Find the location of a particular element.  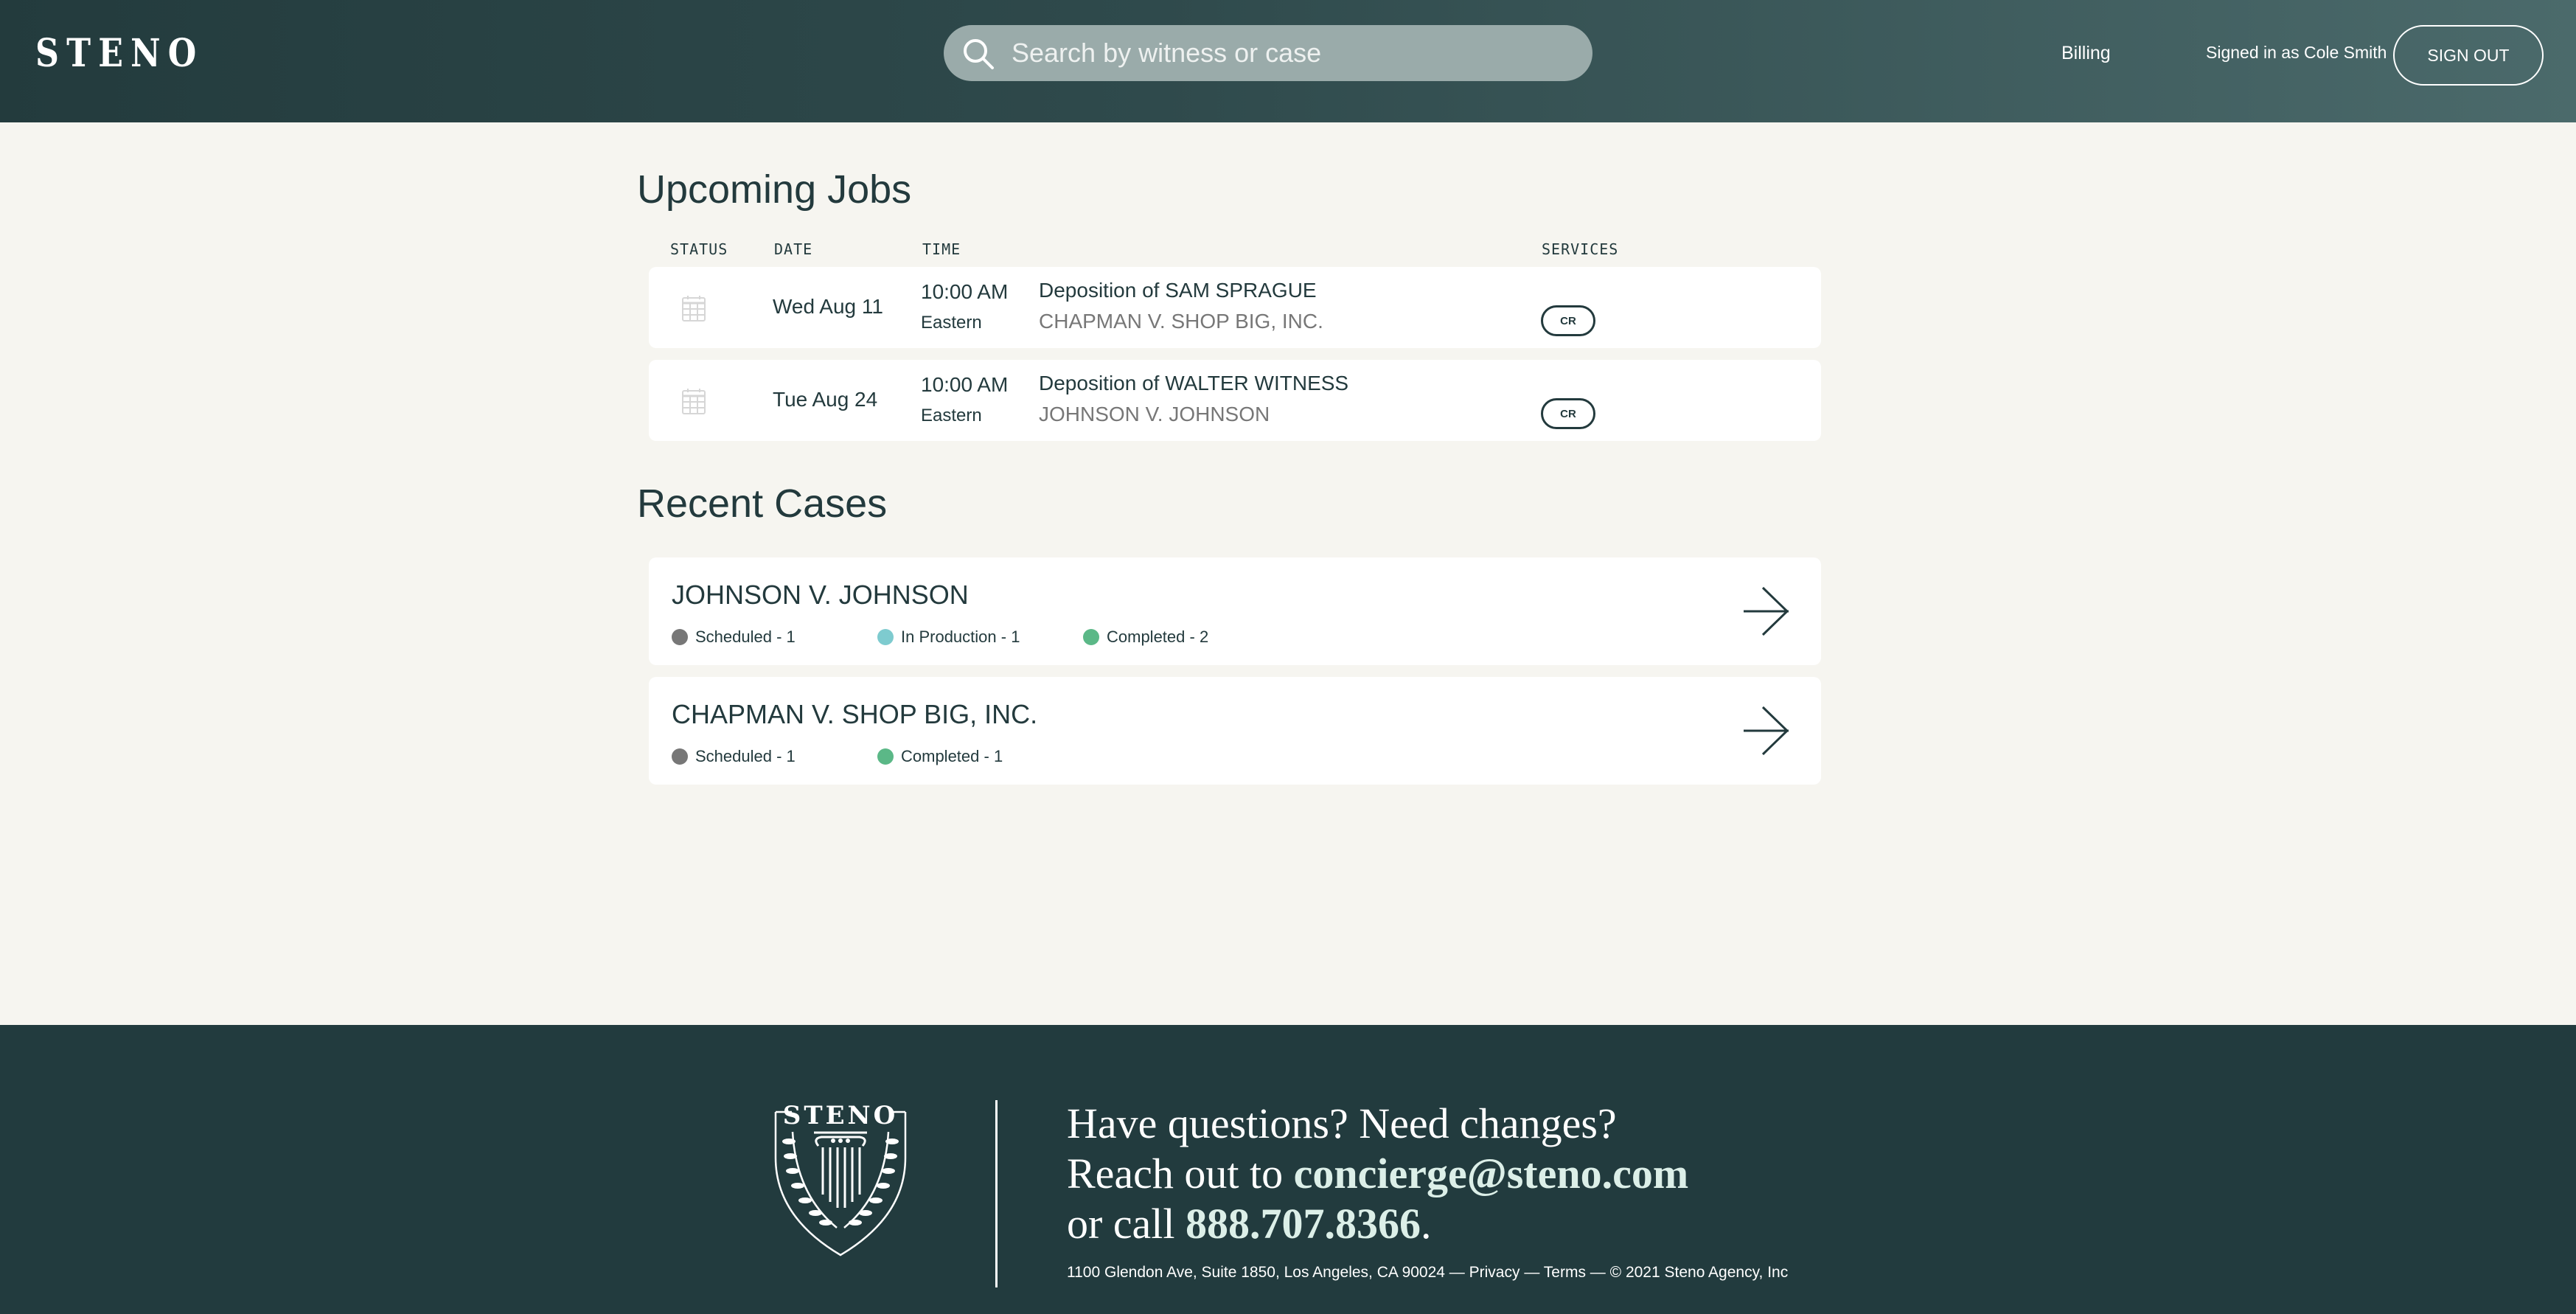

phone-link: 888.707.8366 is located at coordinates (1304, 1224).